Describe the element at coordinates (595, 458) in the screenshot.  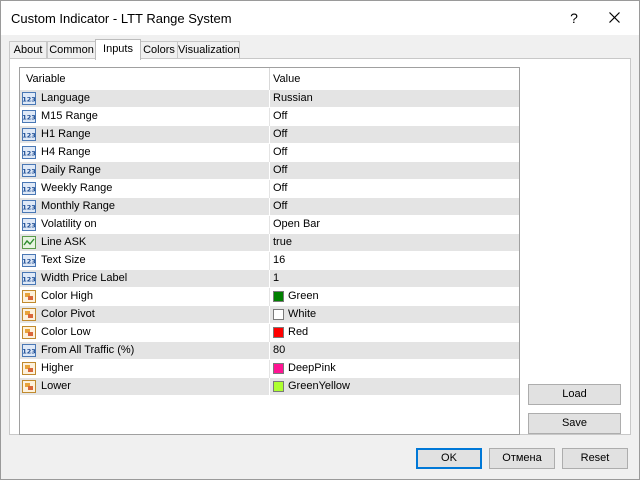
I see `reset-button: Reset` at that location.